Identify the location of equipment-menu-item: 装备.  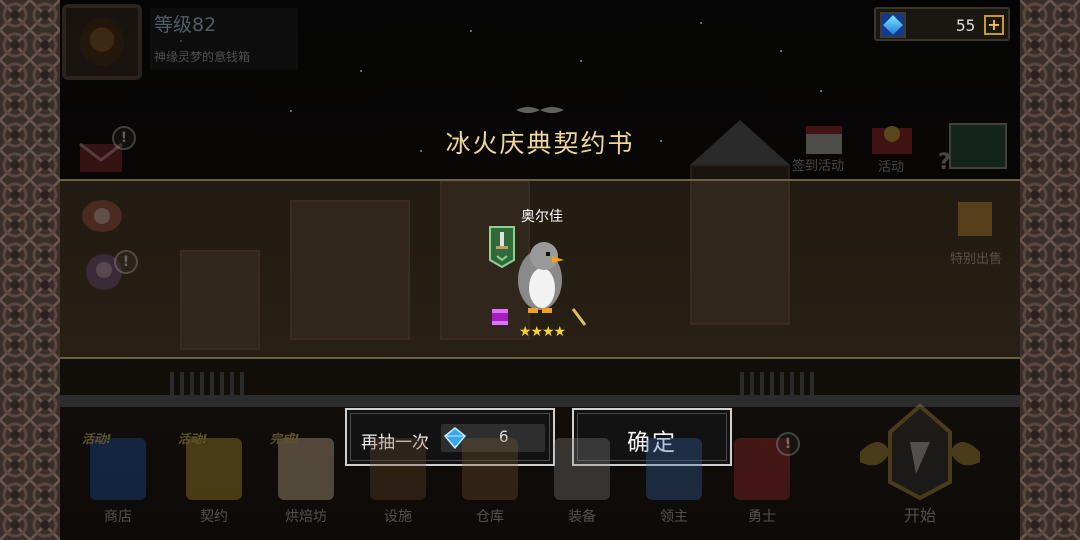
(582, 478).